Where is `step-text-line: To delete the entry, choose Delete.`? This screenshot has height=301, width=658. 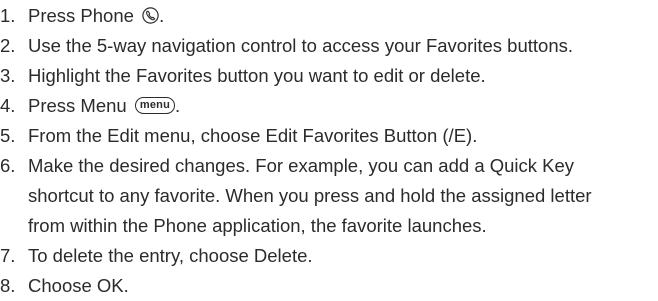 step-text-line: To delete the entry, choose Delete. is located at coordinates (170, 255).